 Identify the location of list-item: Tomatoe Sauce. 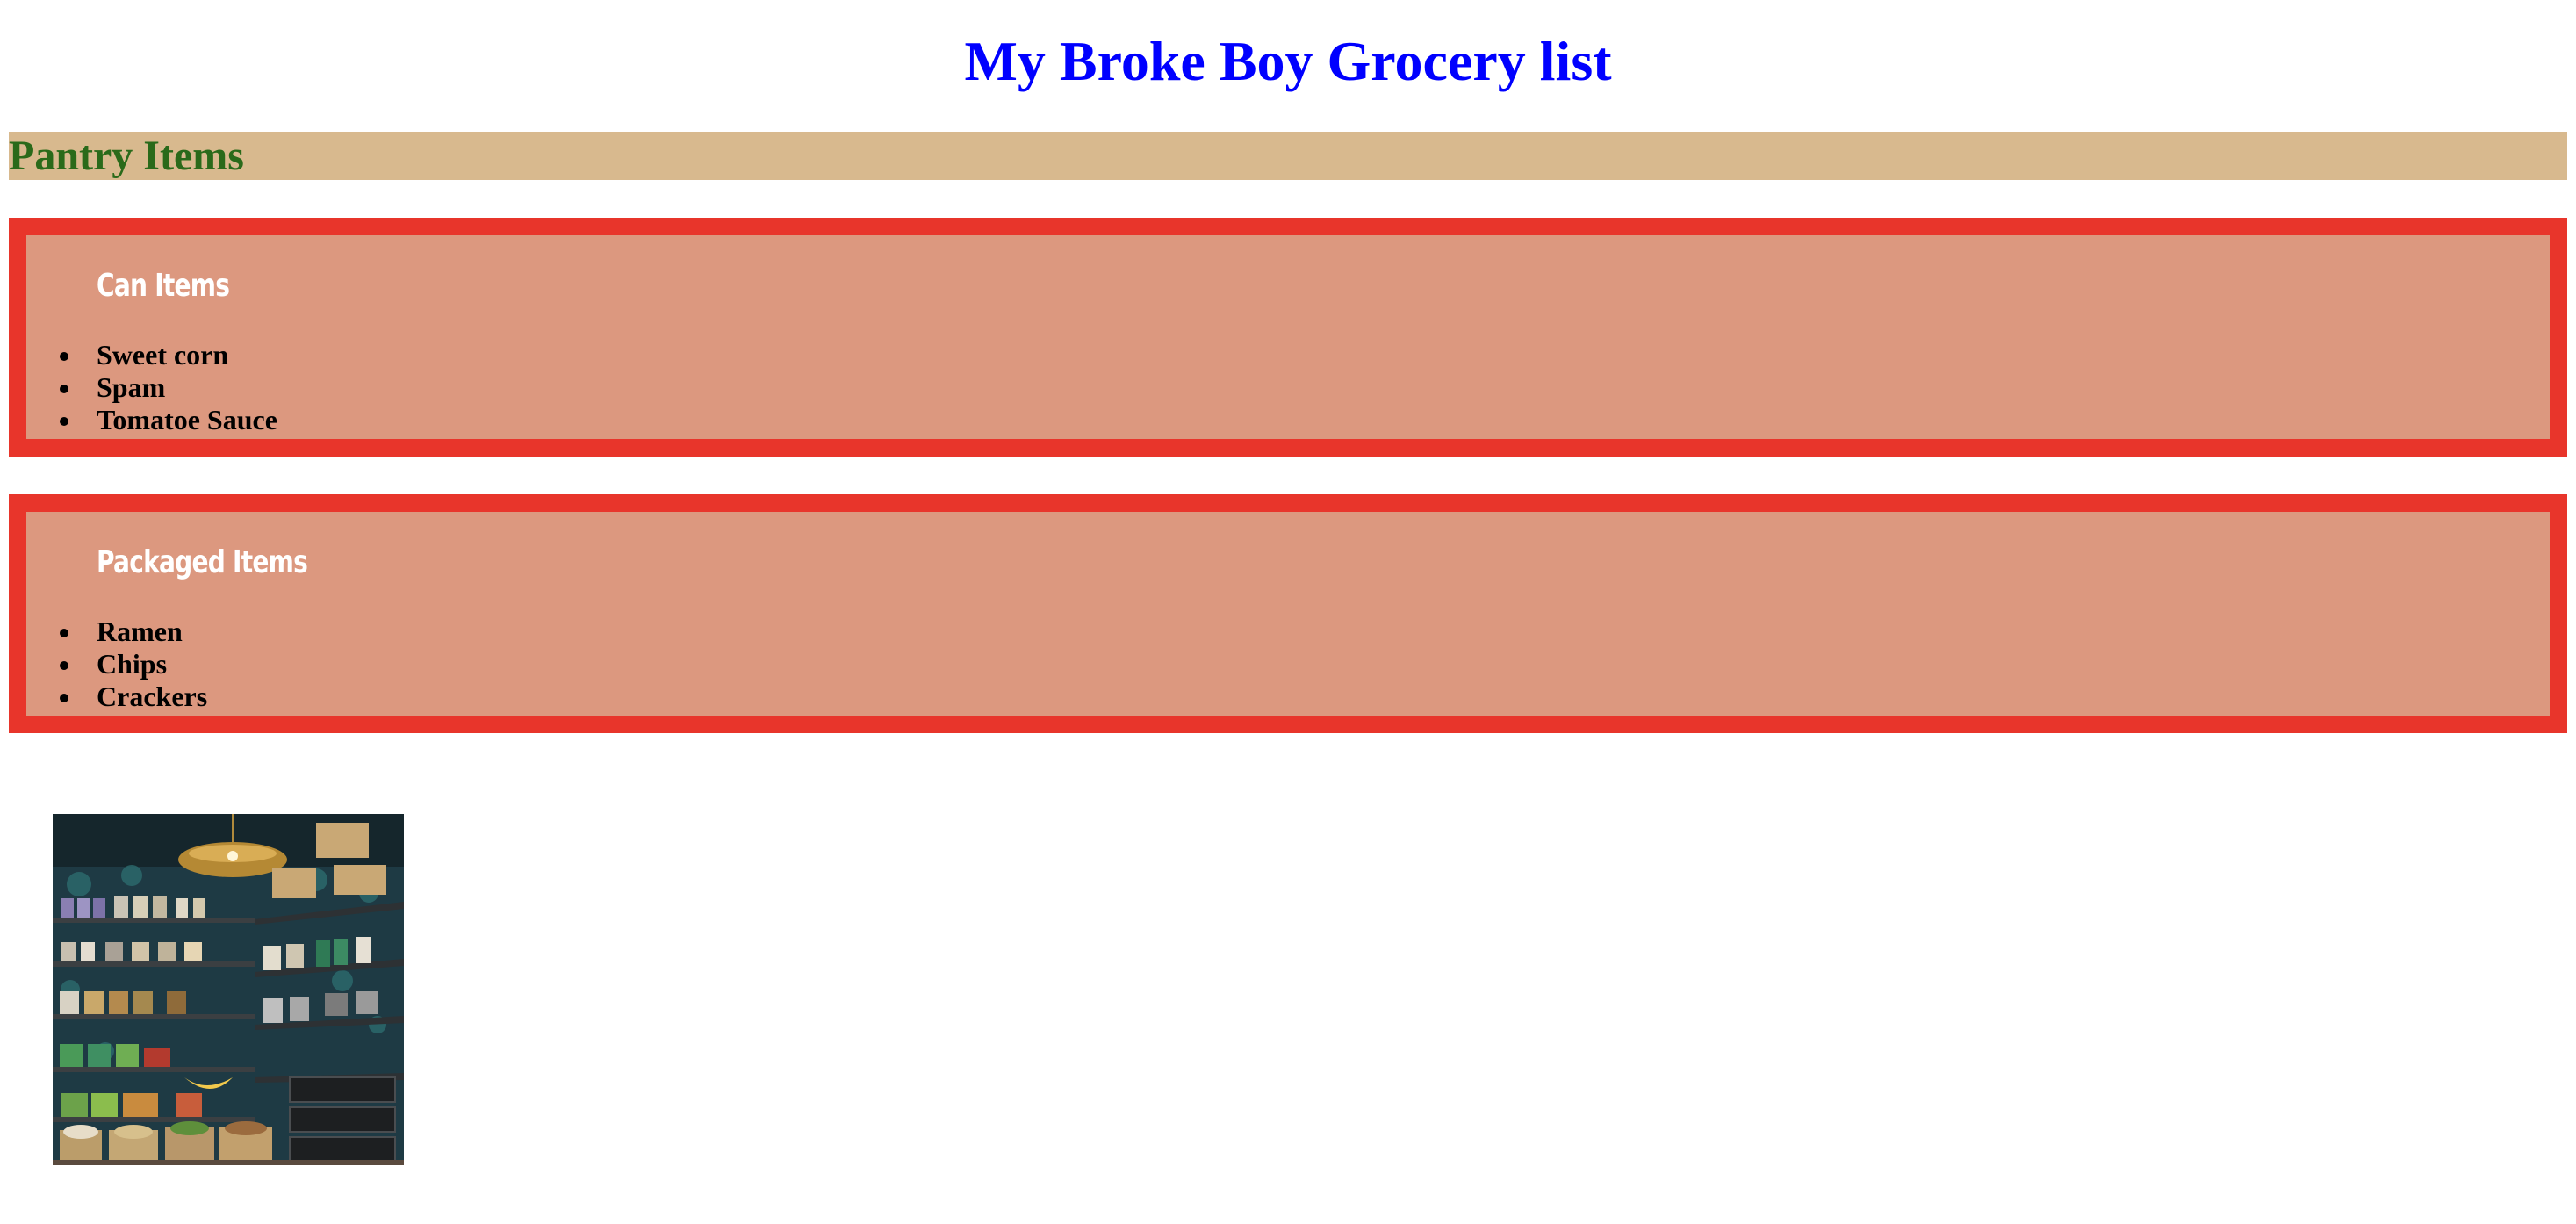
(168, 420).